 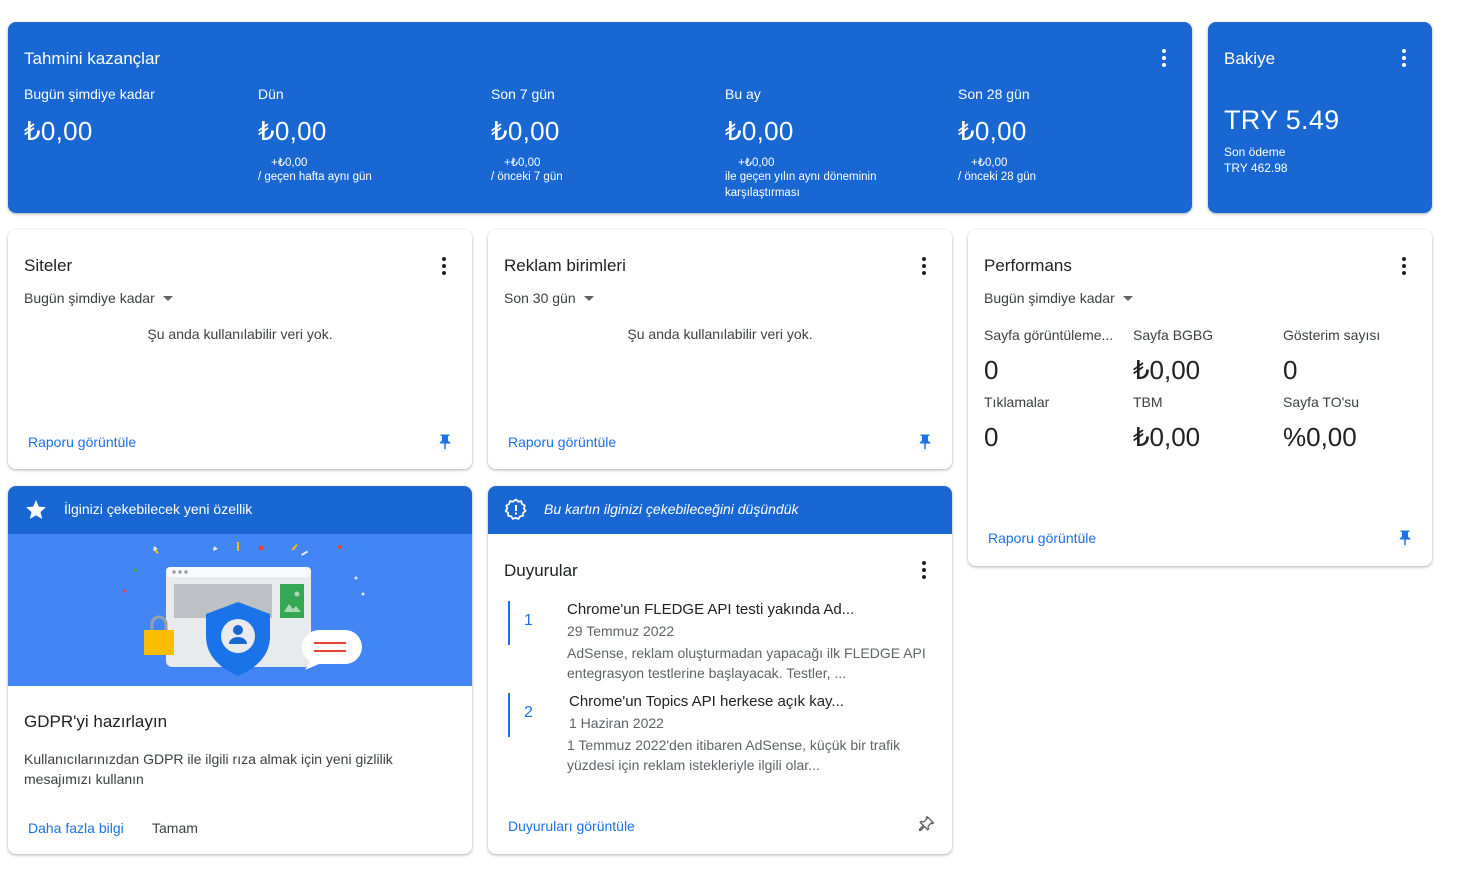 What do you see at coordinates (1042, 538) in the screenshot?
I see `performance-view-report-link: Raporu görüntüle` at bounding box center [1042, 538].